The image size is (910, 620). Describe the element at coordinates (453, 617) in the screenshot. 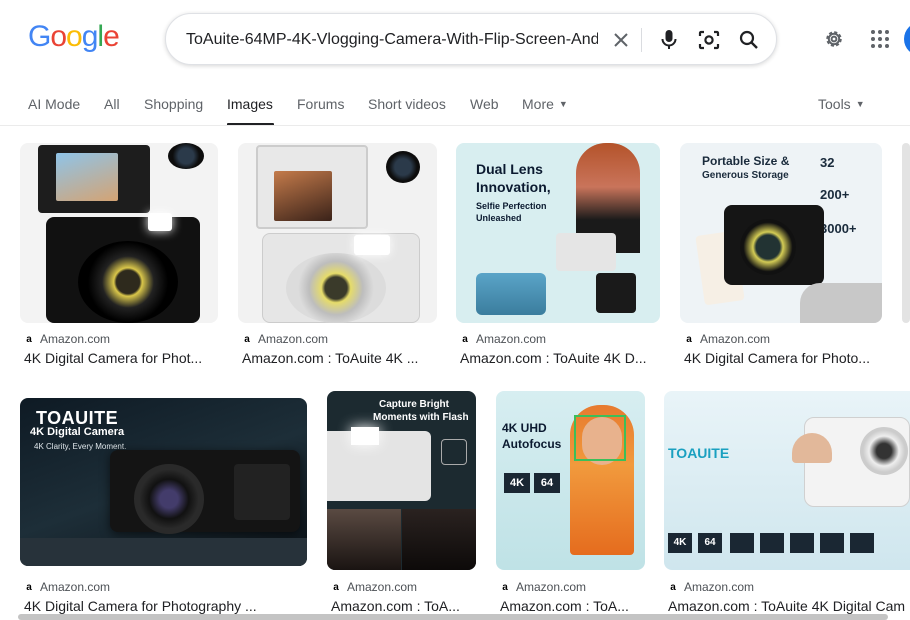

I see `horizontal-scrollbar` at that location.